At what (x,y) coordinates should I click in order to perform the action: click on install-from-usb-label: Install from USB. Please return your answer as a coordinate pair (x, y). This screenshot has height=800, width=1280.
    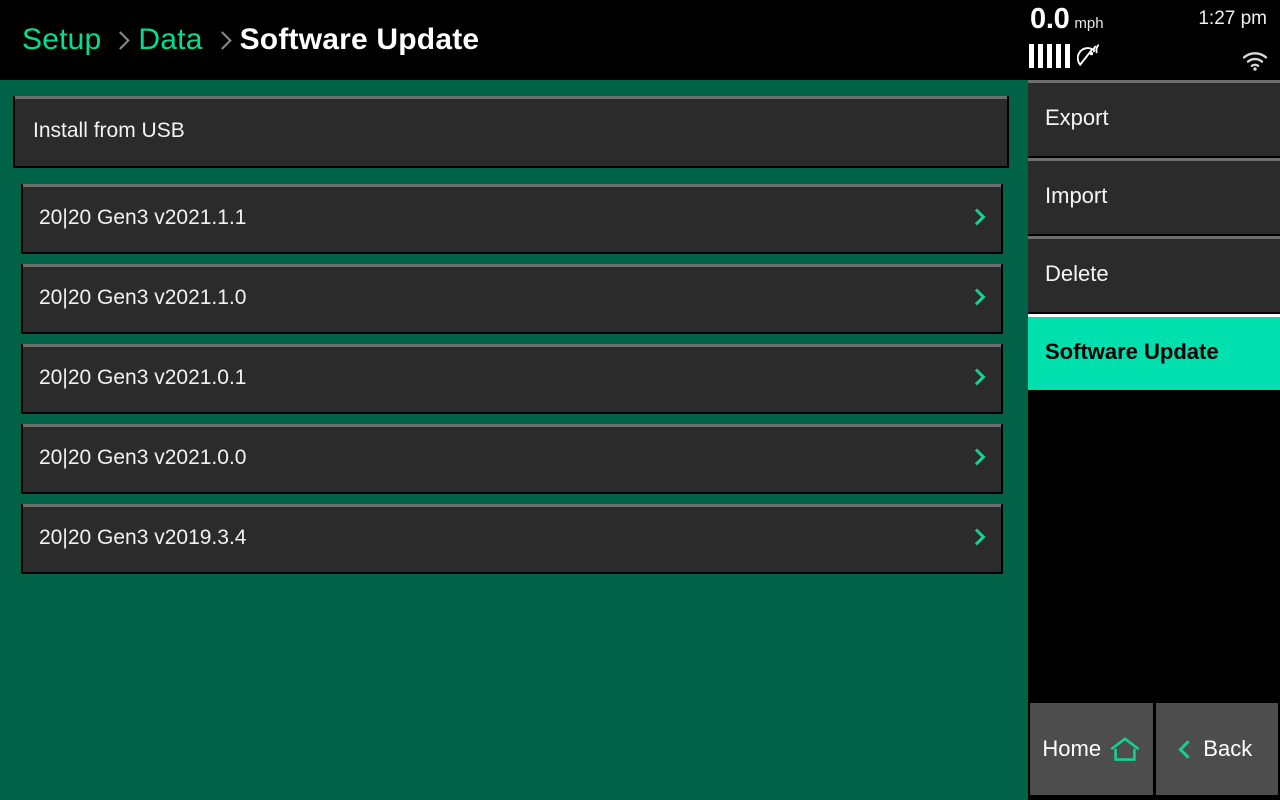
    Looking at the image, I should click on (109, 130).